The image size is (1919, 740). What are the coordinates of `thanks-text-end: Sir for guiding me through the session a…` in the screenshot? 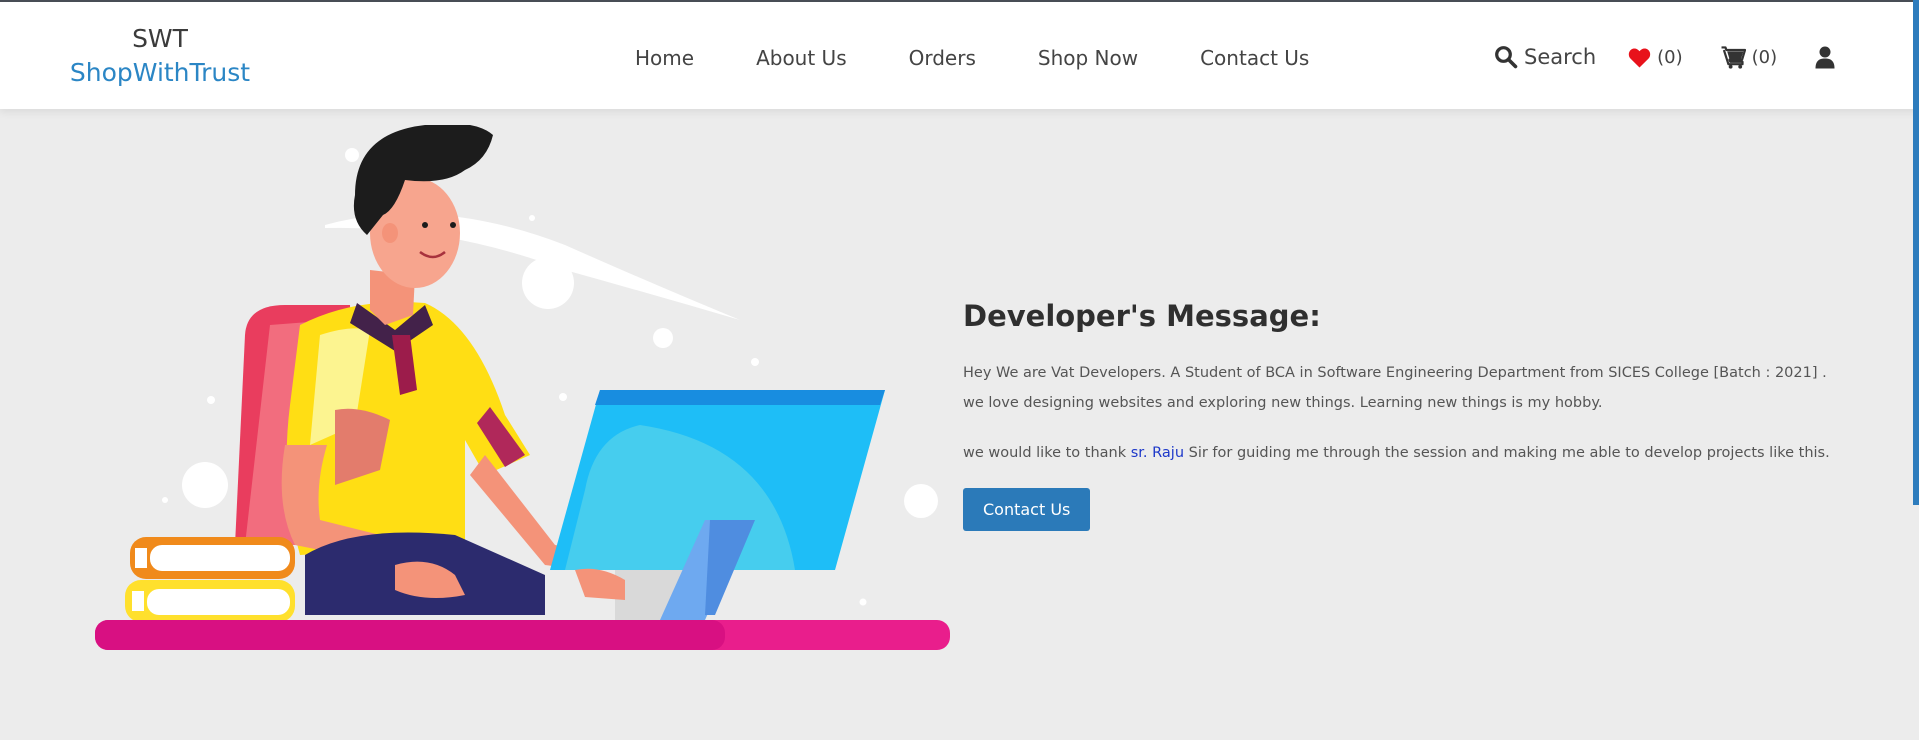 It's located at (1507, 453).